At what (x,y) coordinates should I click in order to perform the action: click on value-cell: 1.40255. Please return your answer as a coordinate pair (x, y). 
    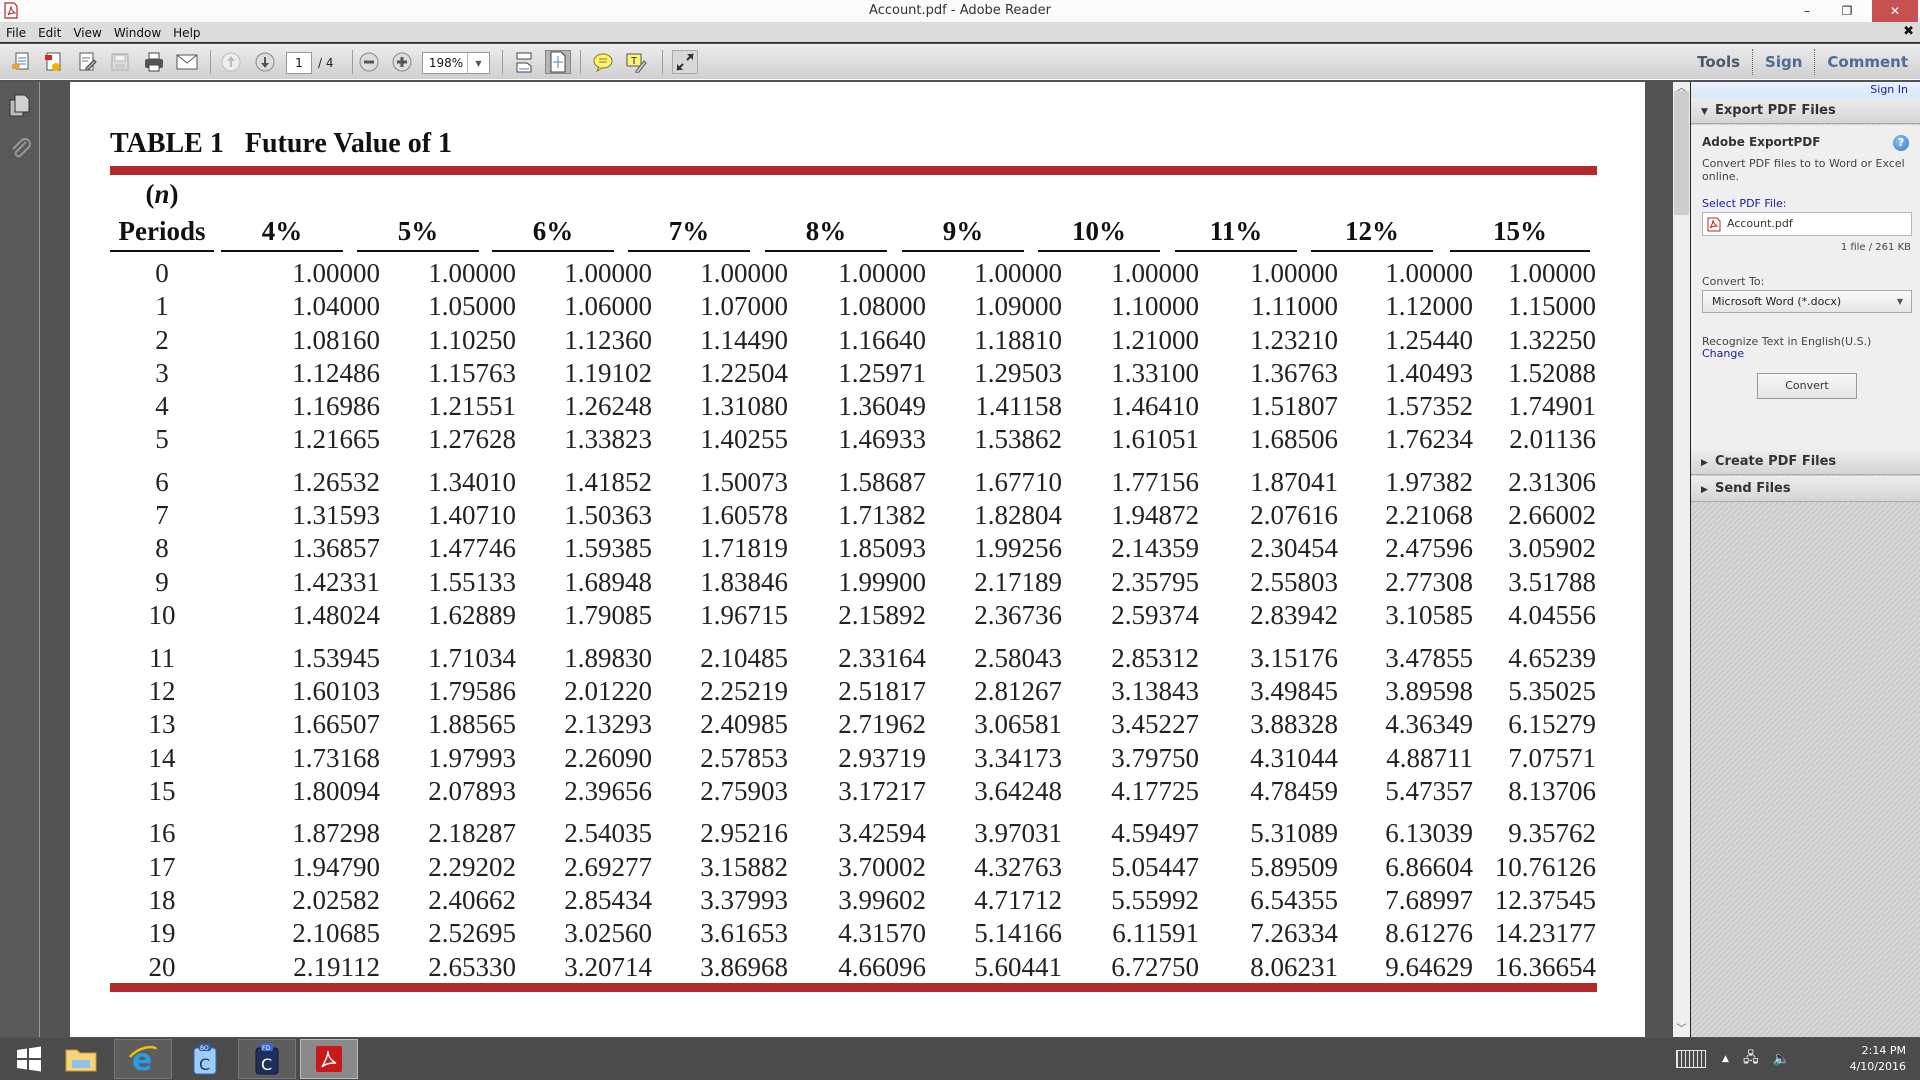
    Looking at the image, I should click on (744, 439).